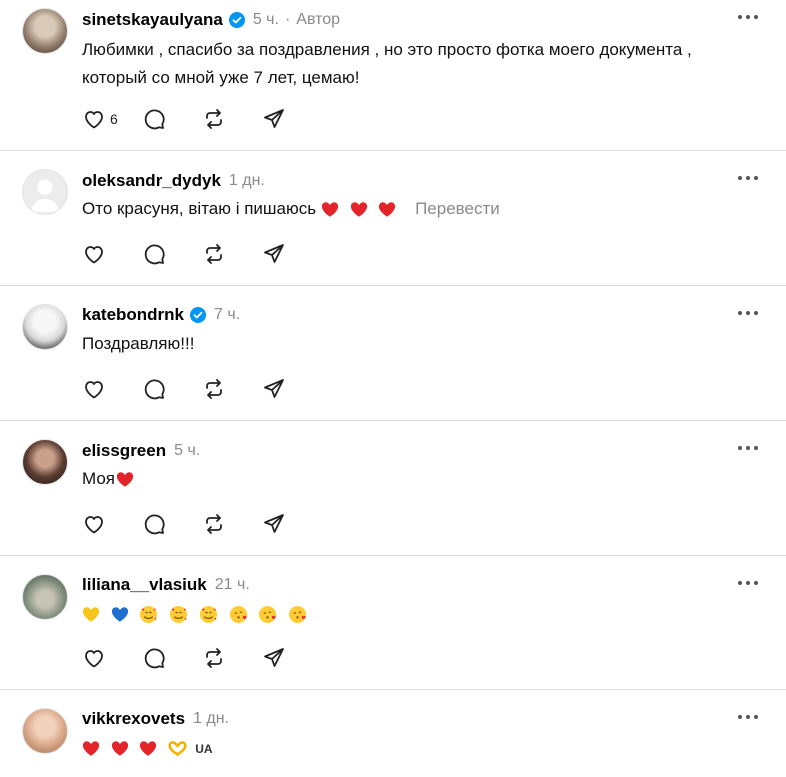  What do you see at coordinates (99, 478) in the screenshot?
I see `comment-text: Моя` at bounding box center [99, 478].